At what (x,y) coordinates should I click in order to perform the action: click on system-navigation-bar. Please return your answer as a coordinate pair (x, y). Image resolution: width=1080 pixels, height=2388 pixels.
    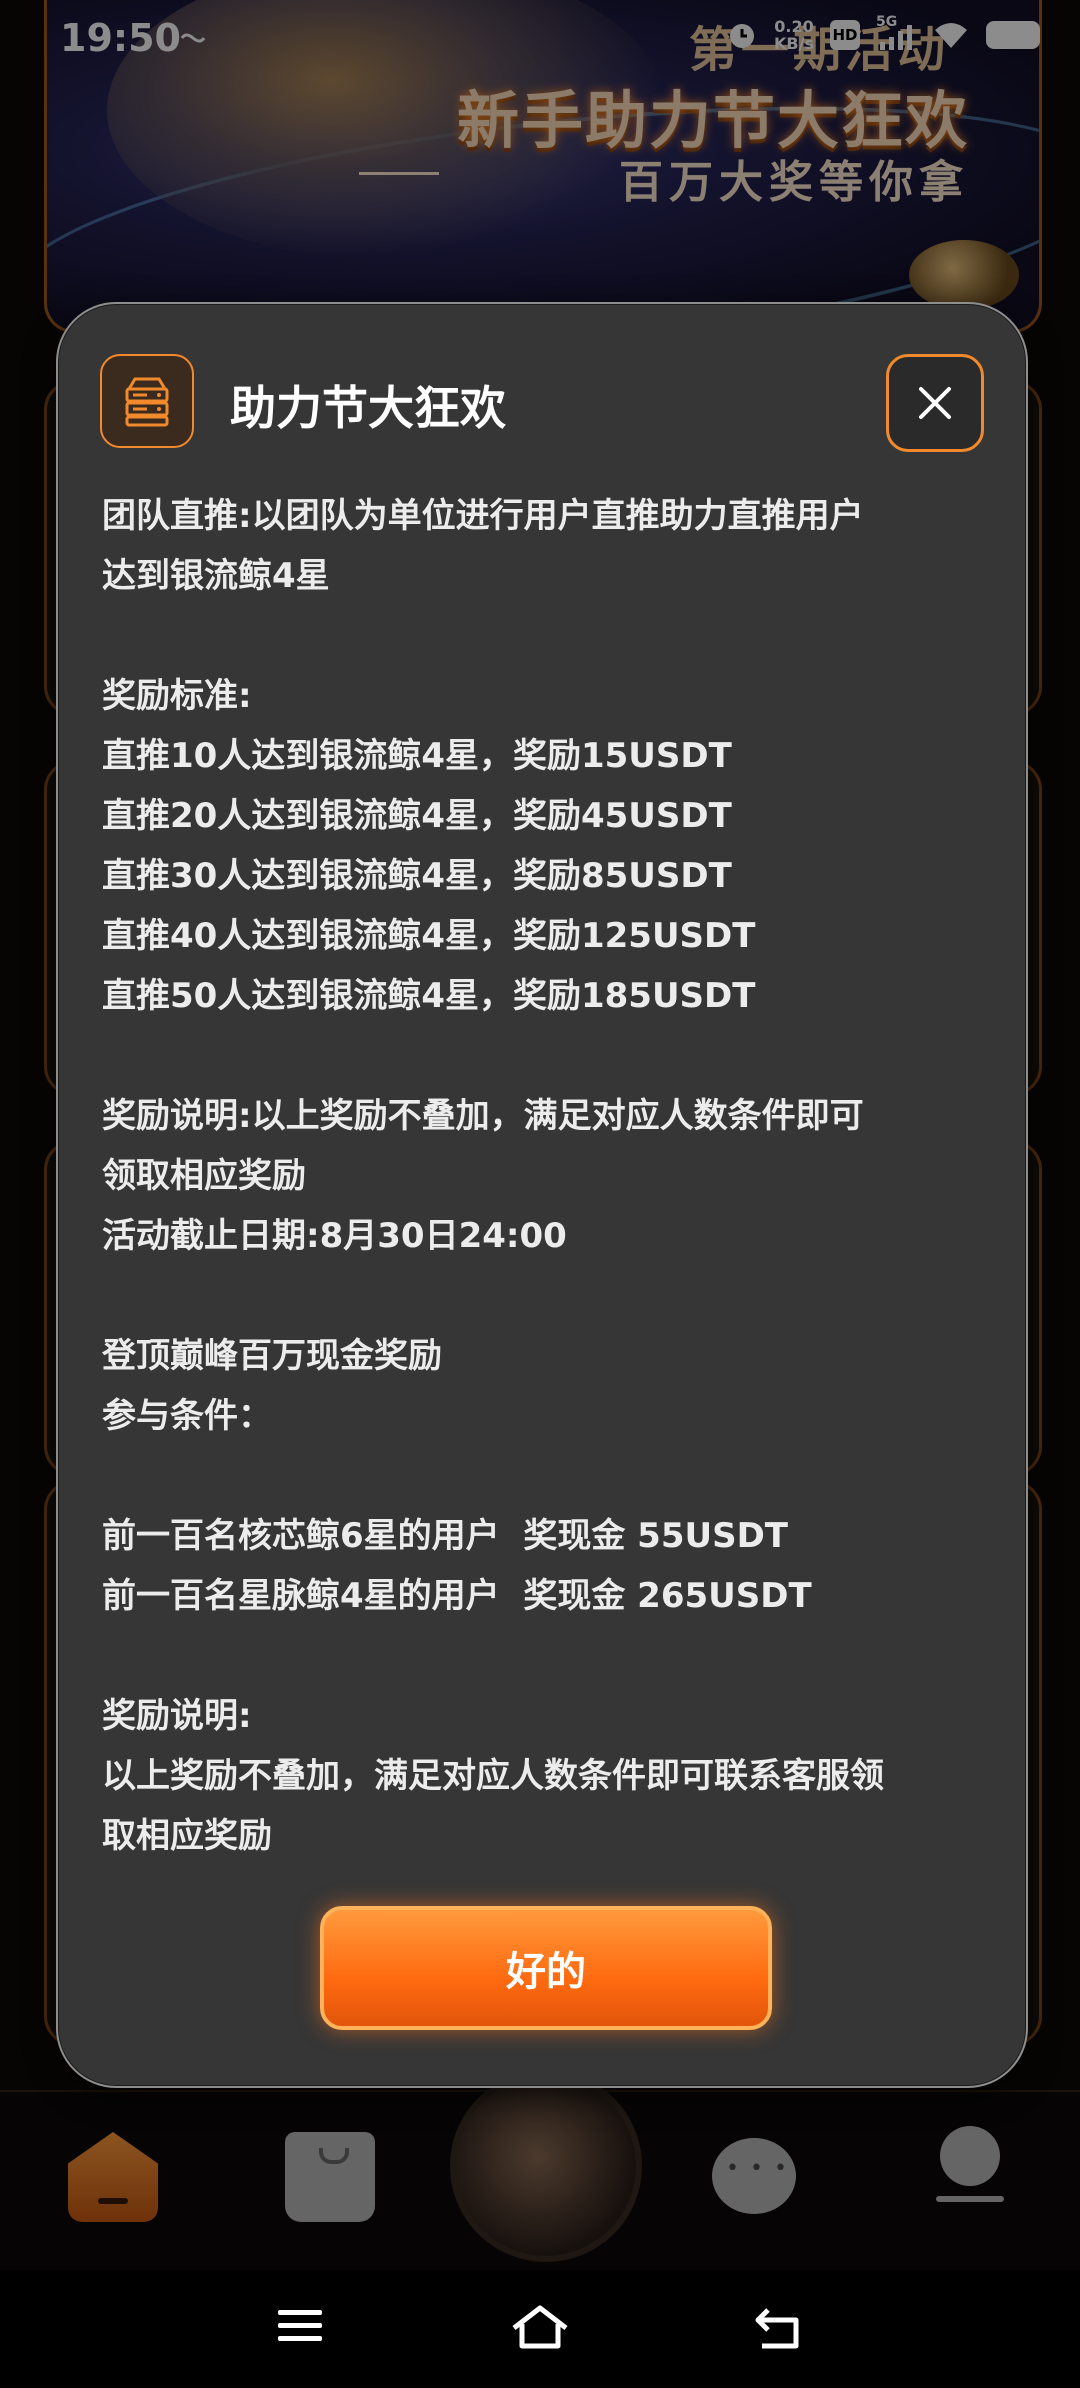
    Looking at the image, I should click on (540, 2329).